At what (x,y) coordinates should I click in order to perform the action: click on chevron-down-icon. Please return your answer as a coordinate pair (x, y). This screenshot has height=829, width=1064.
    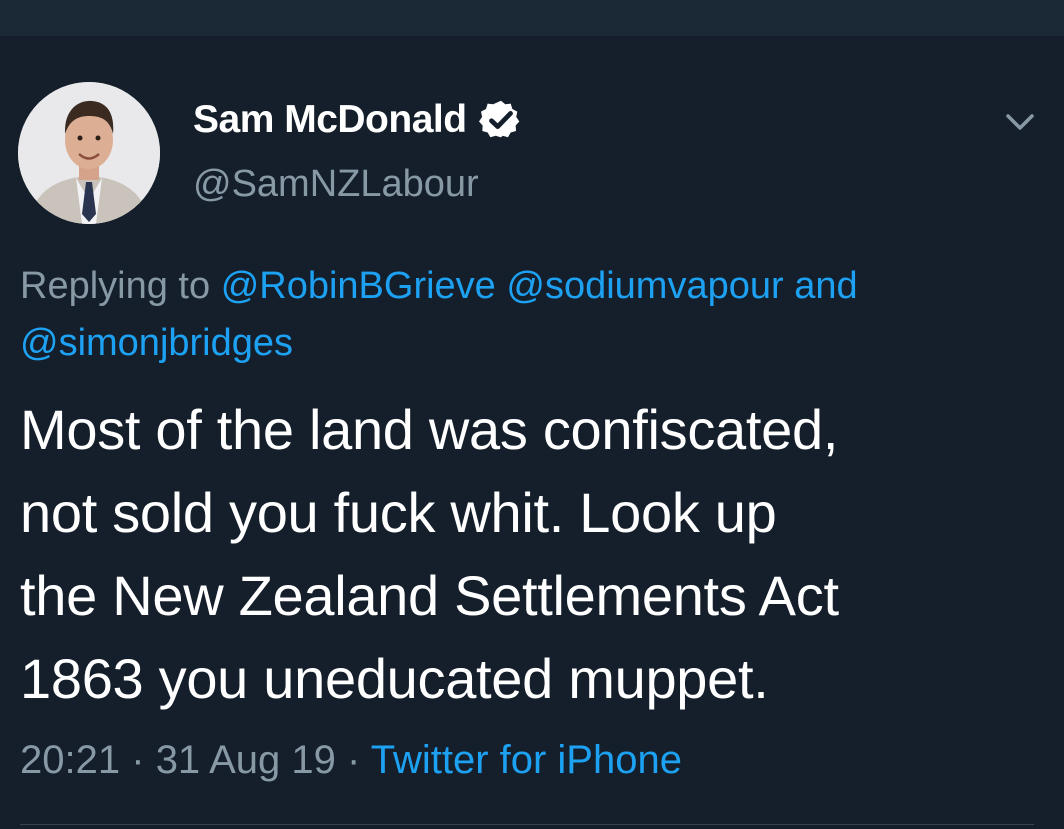
    Looking at the image, I should click on (1020, 122).